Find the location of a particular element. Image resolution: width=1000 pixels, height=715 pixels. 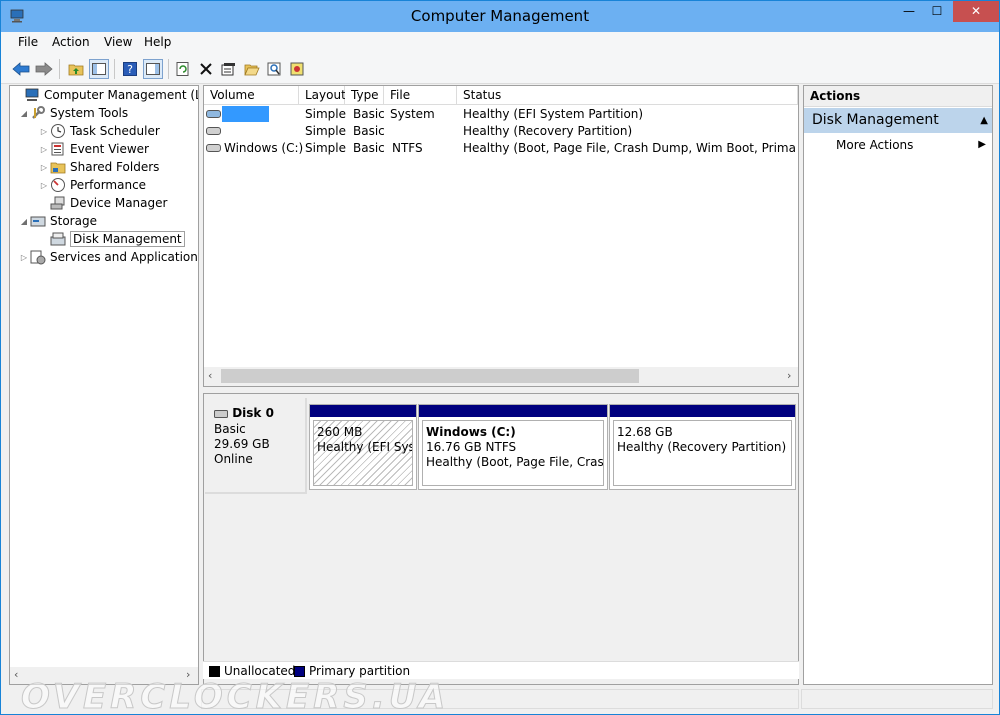

tree-item-shared-folders: ▷ Shared Folders is located at coordinates (98, 167).